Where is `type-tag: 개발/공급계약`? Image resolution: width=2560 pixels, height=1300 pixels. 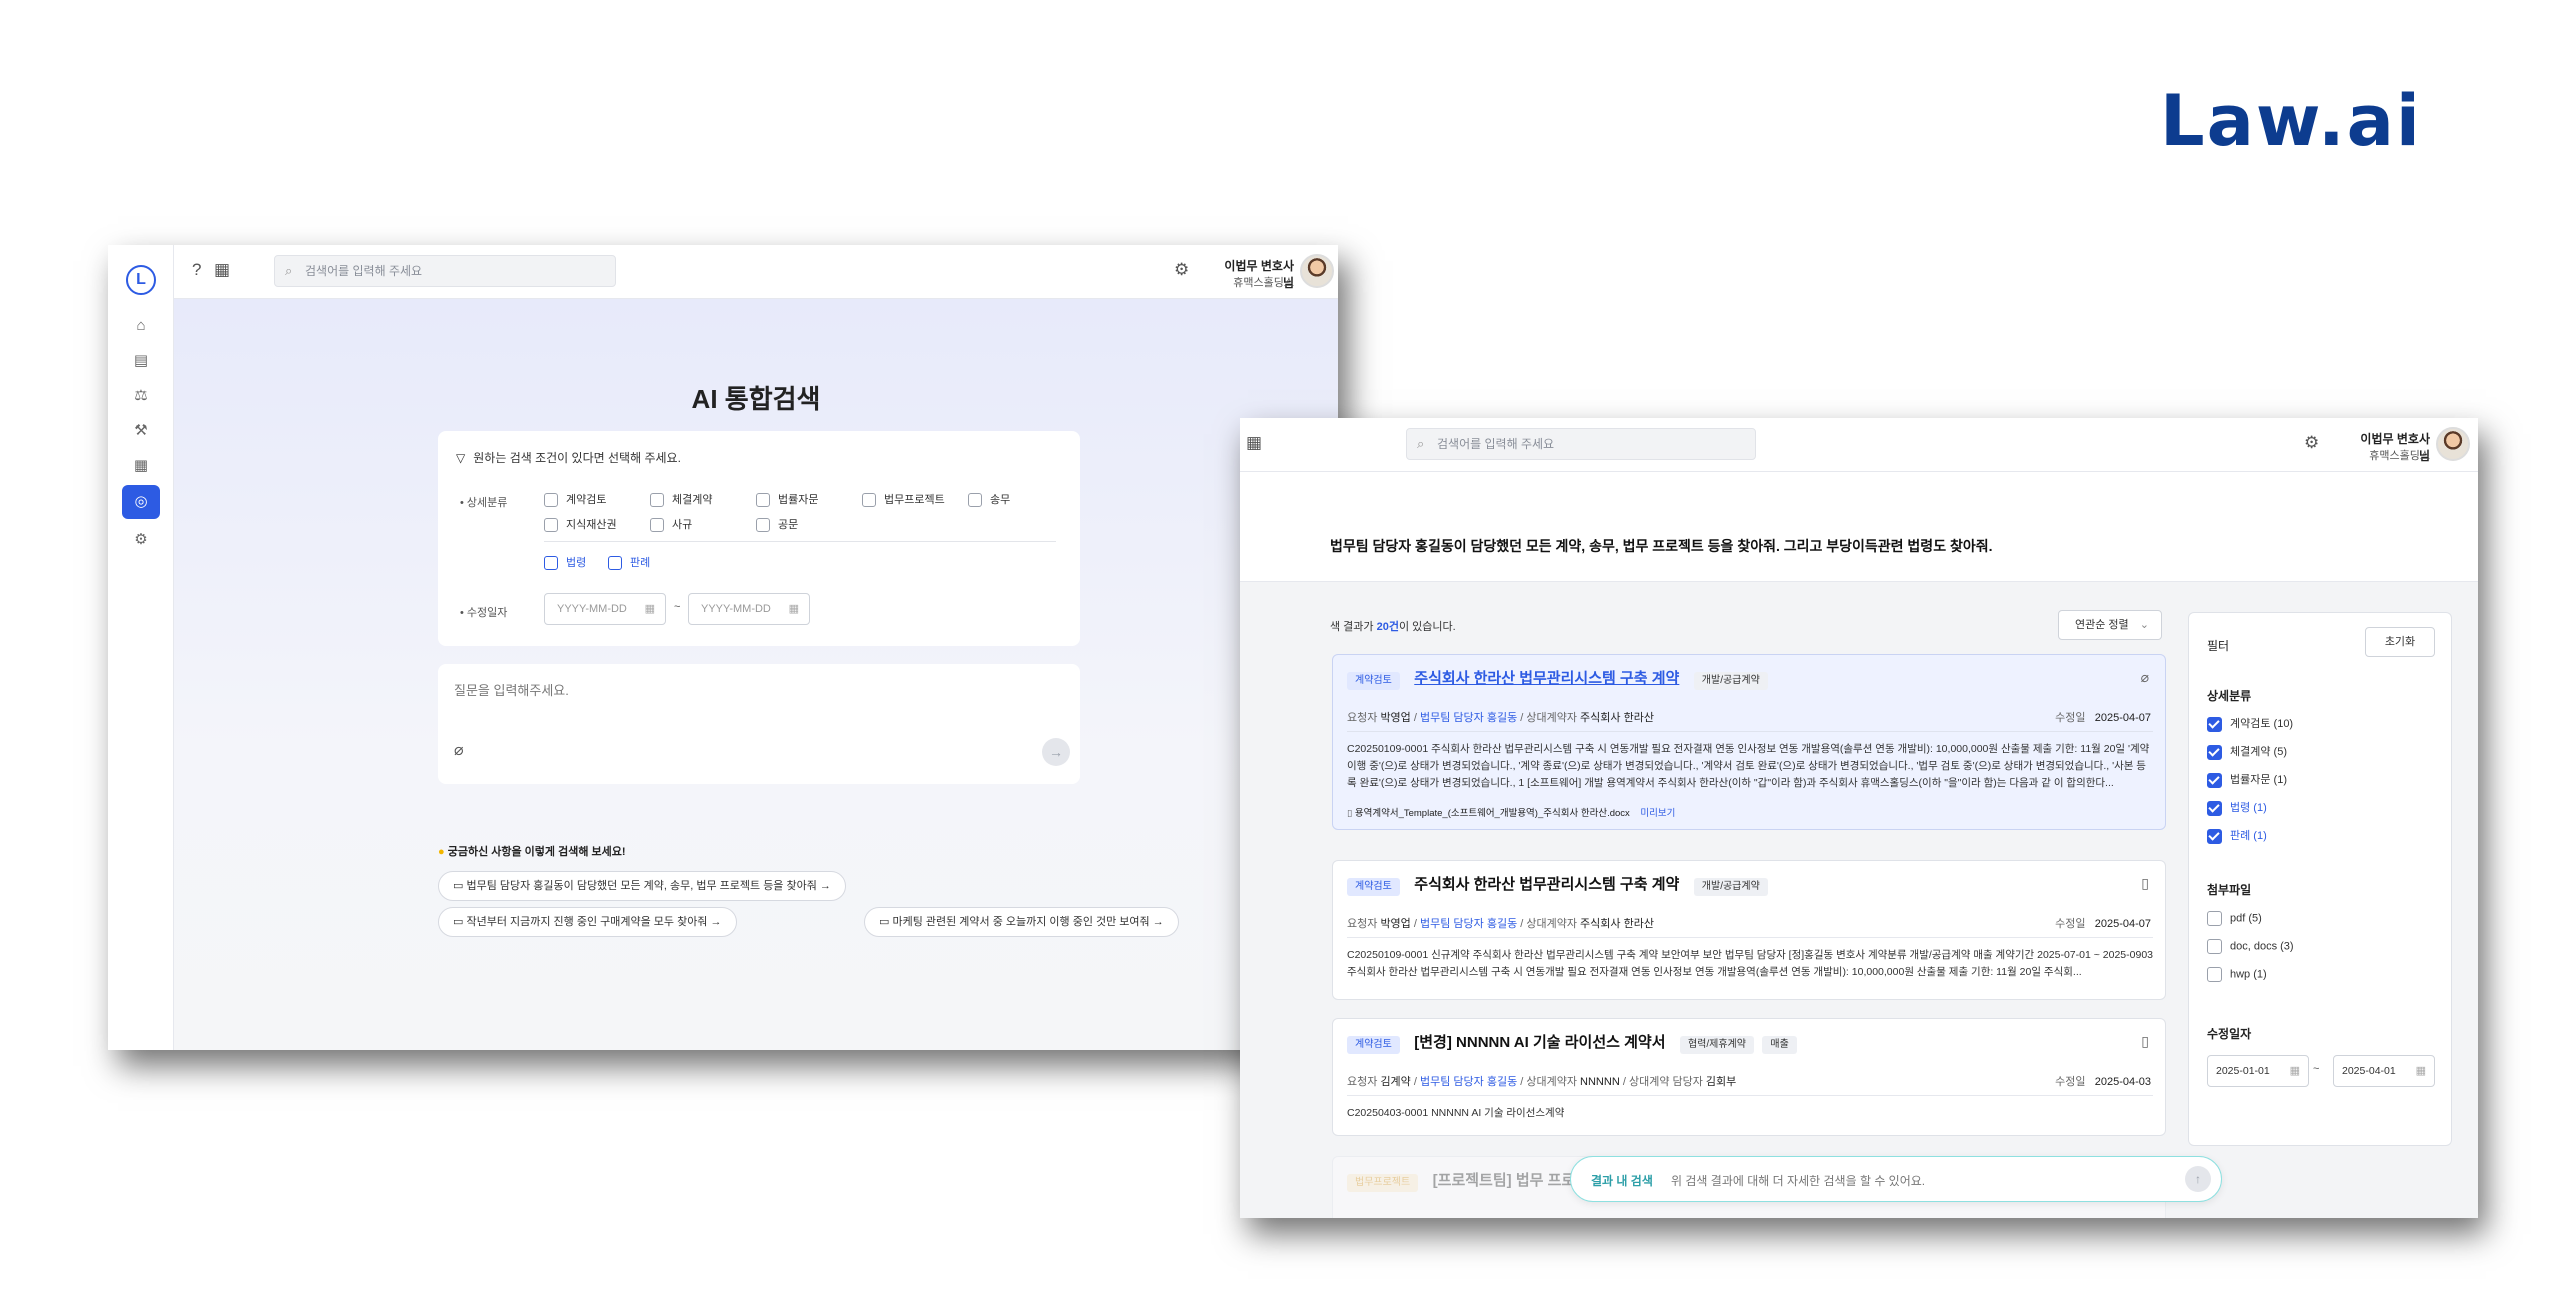
type-tag: 개발/공급계약 is located at coordinates (1730, 681).